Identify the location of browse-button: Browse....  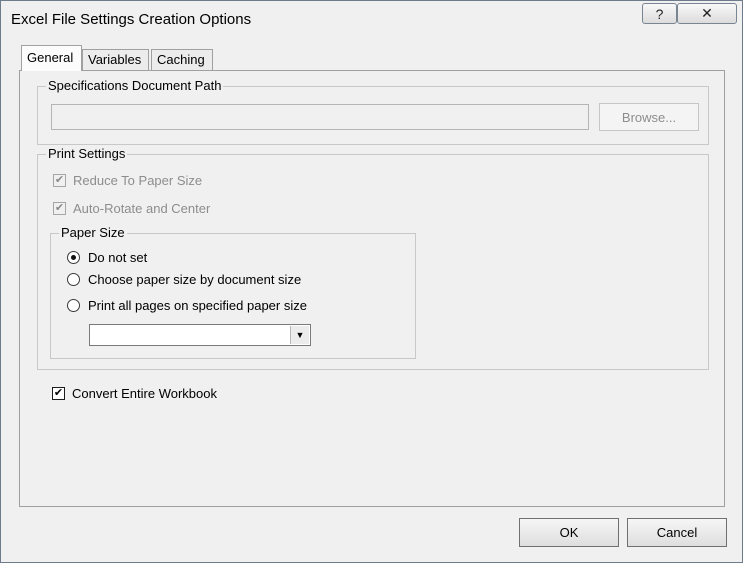
(649, 117).